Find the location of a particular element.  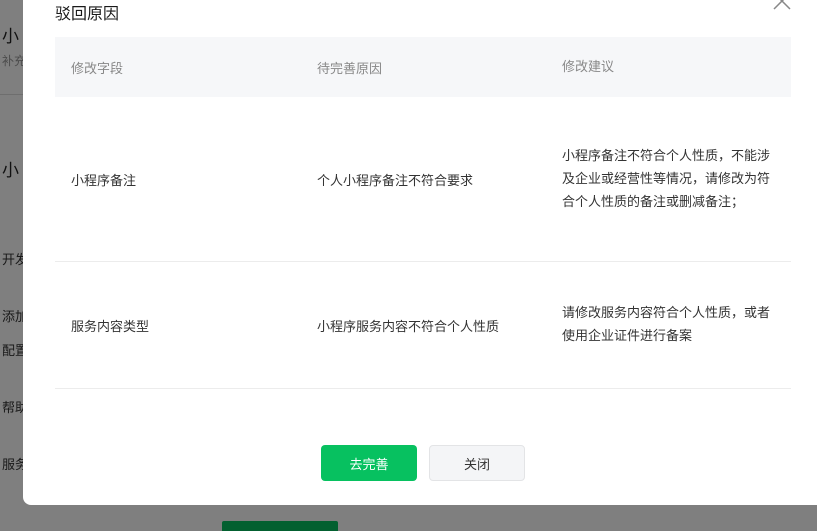

column-header-suggestion: 修改建议 is located at coordinates (588, 67).